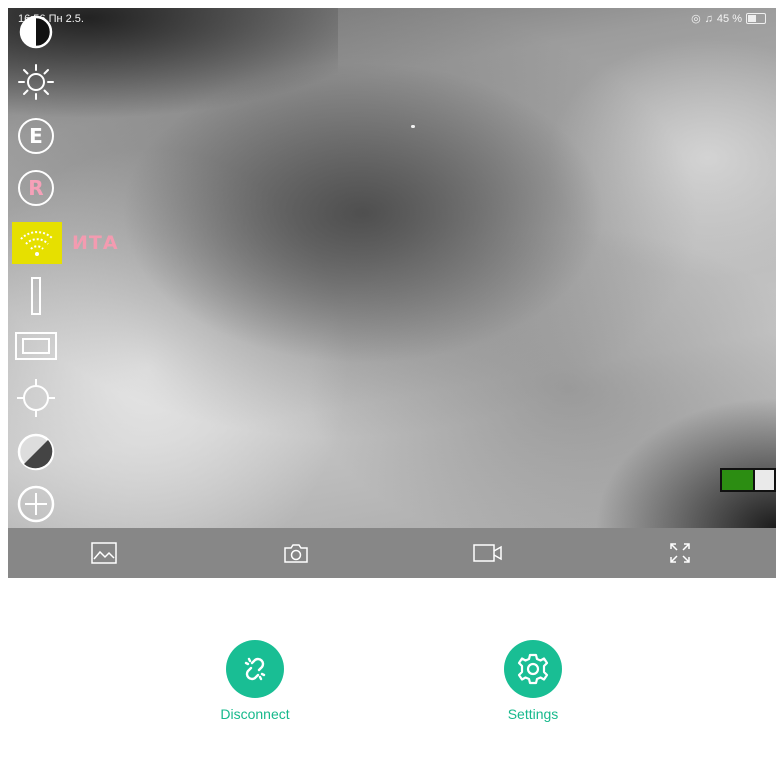 This screenshot has width=776, height=776. I want to click on settings-button, so click(533, 669).